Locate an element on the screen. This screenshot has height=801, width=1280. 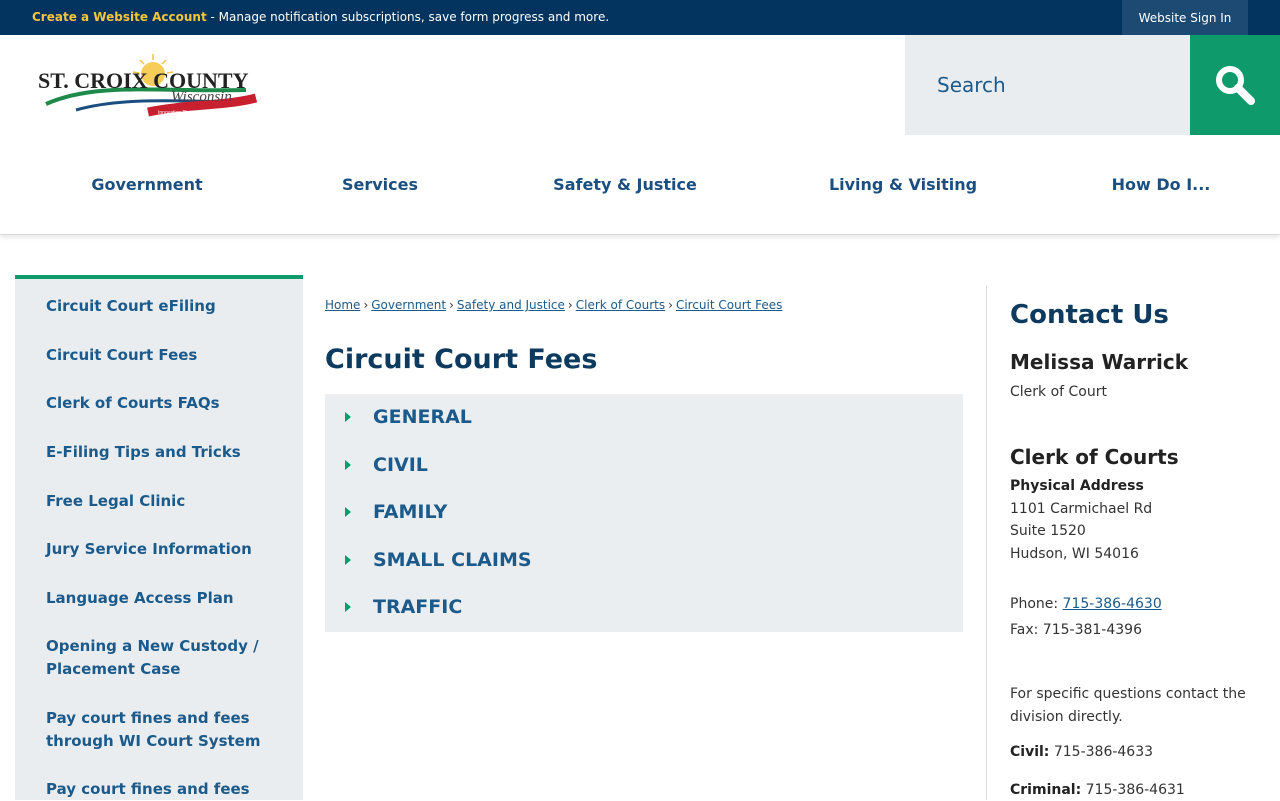
breadcrumb-circuit-court-fees: Circuit Court Fees is located at coordinates (729, 305).